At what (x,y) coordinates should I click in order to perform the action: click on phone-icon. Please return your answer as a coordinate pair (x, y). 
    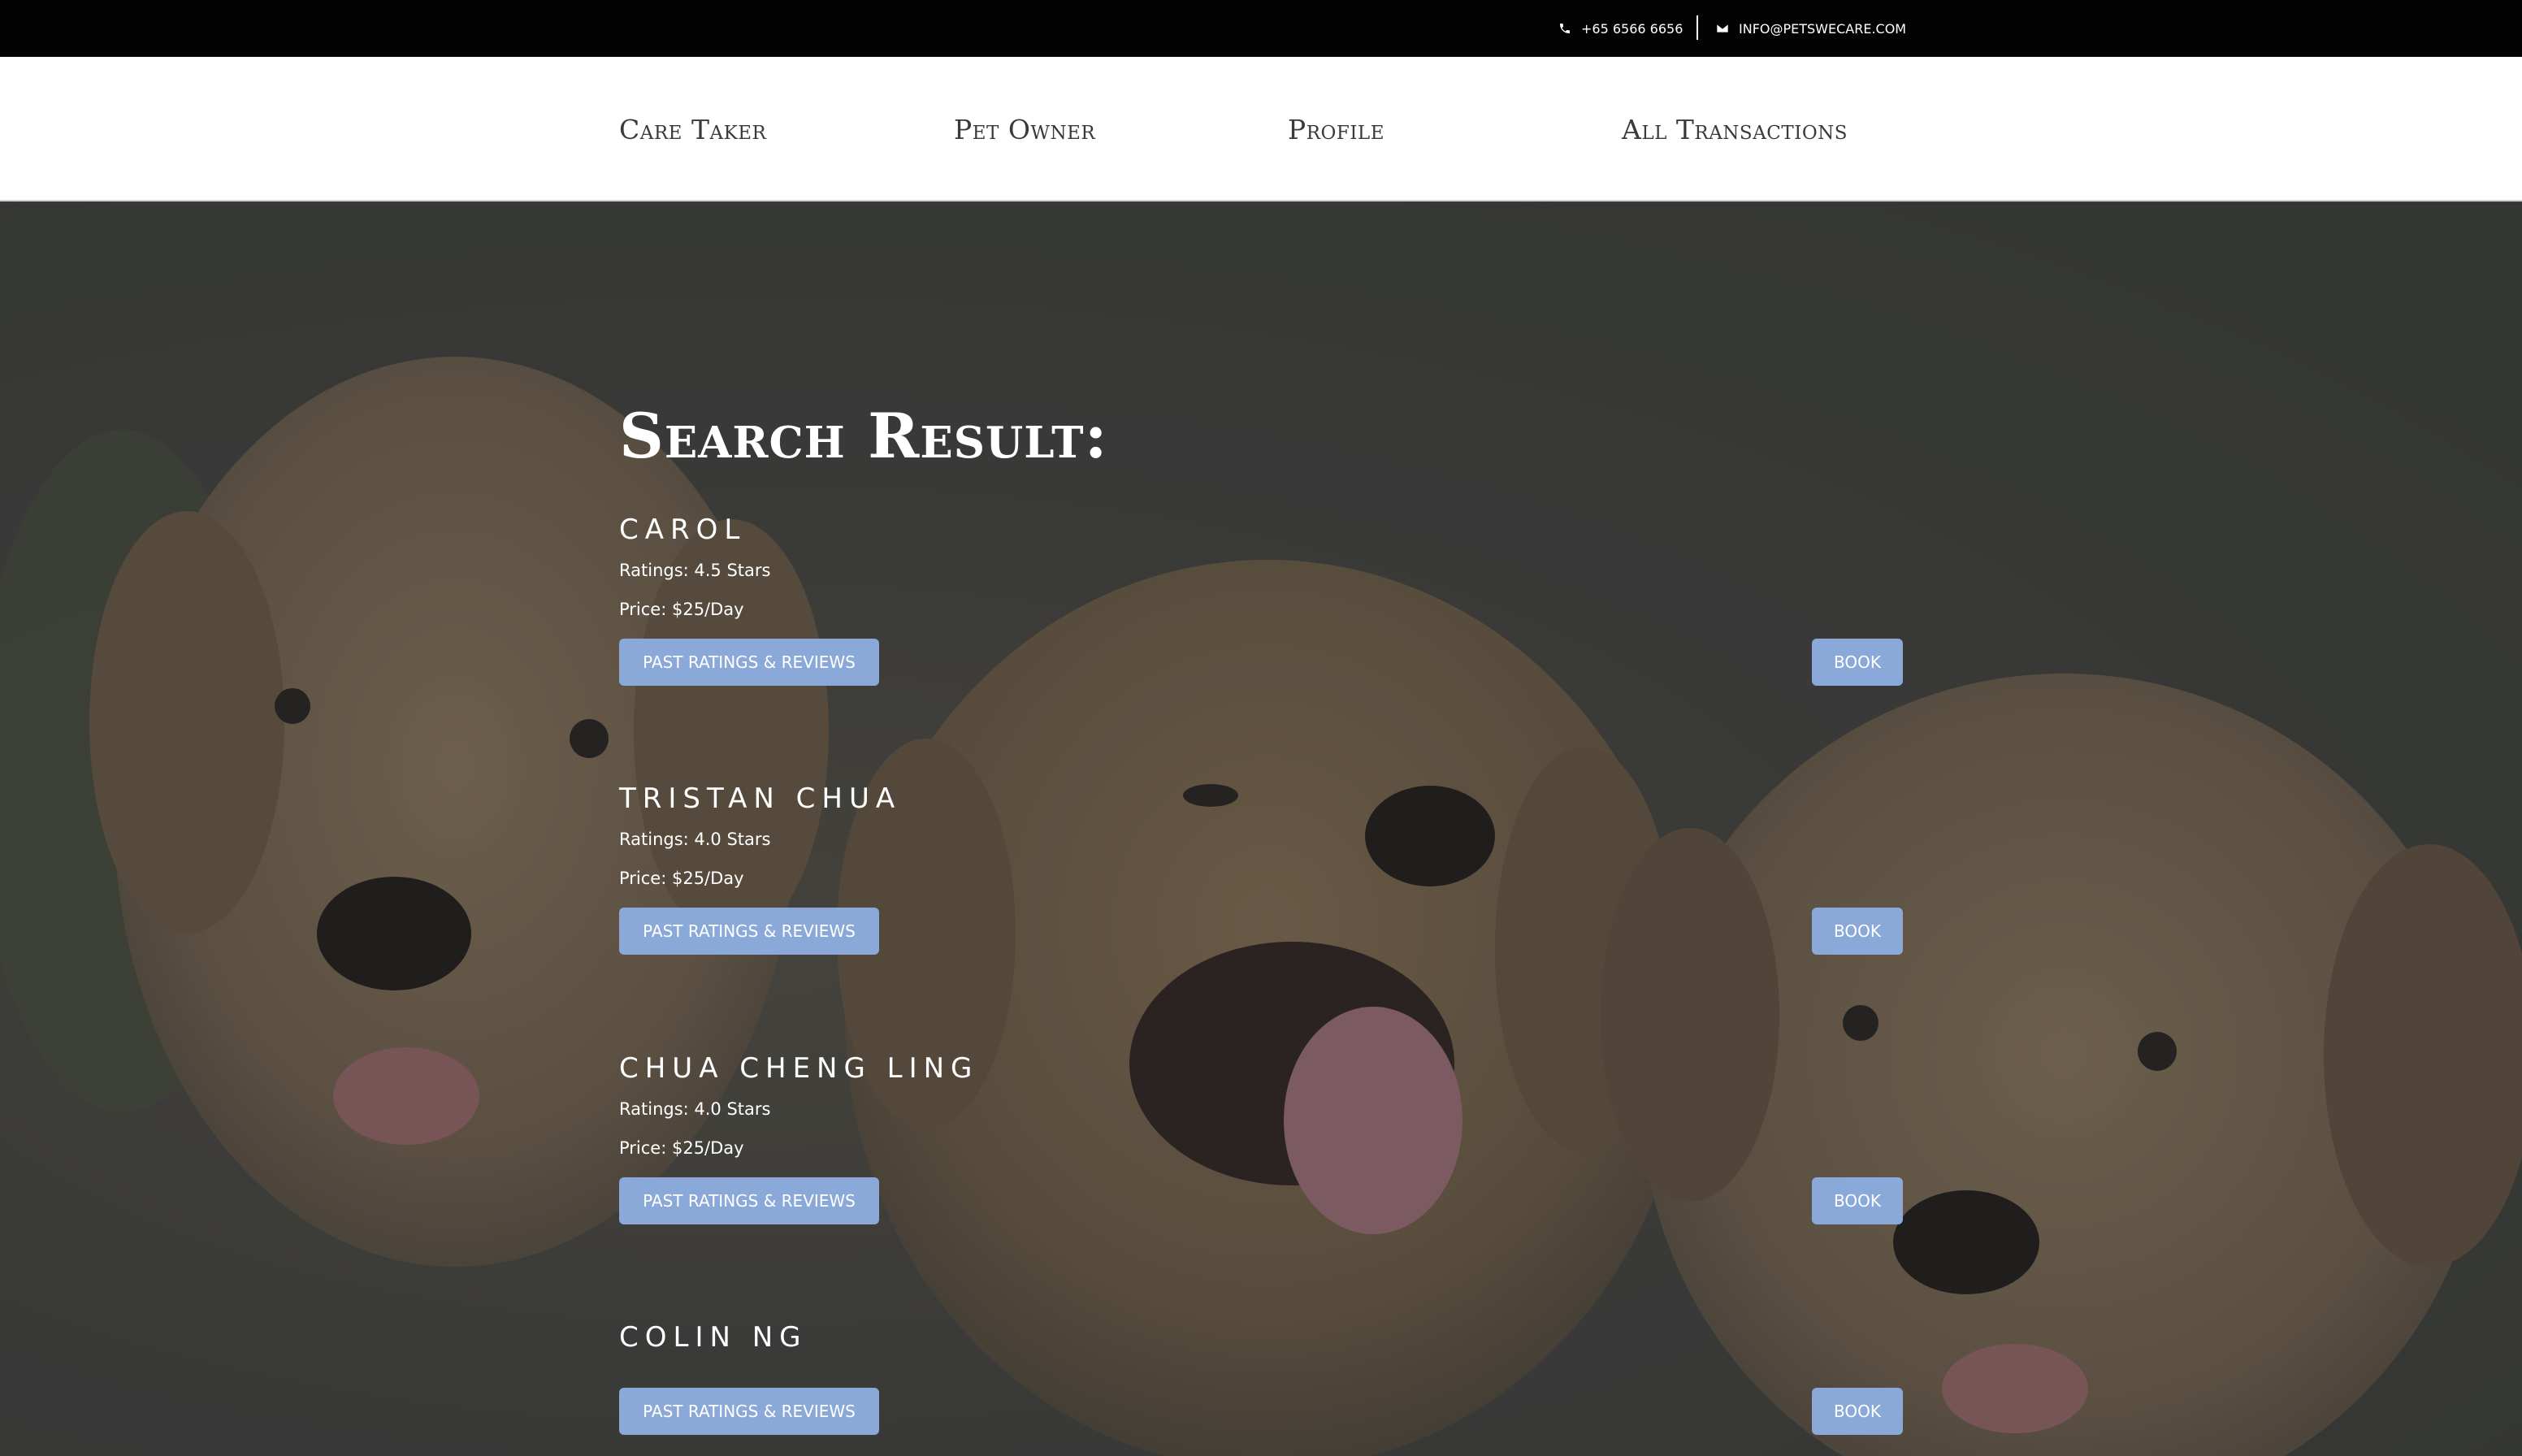
    Looking at the image, I should click on (1565, 29).